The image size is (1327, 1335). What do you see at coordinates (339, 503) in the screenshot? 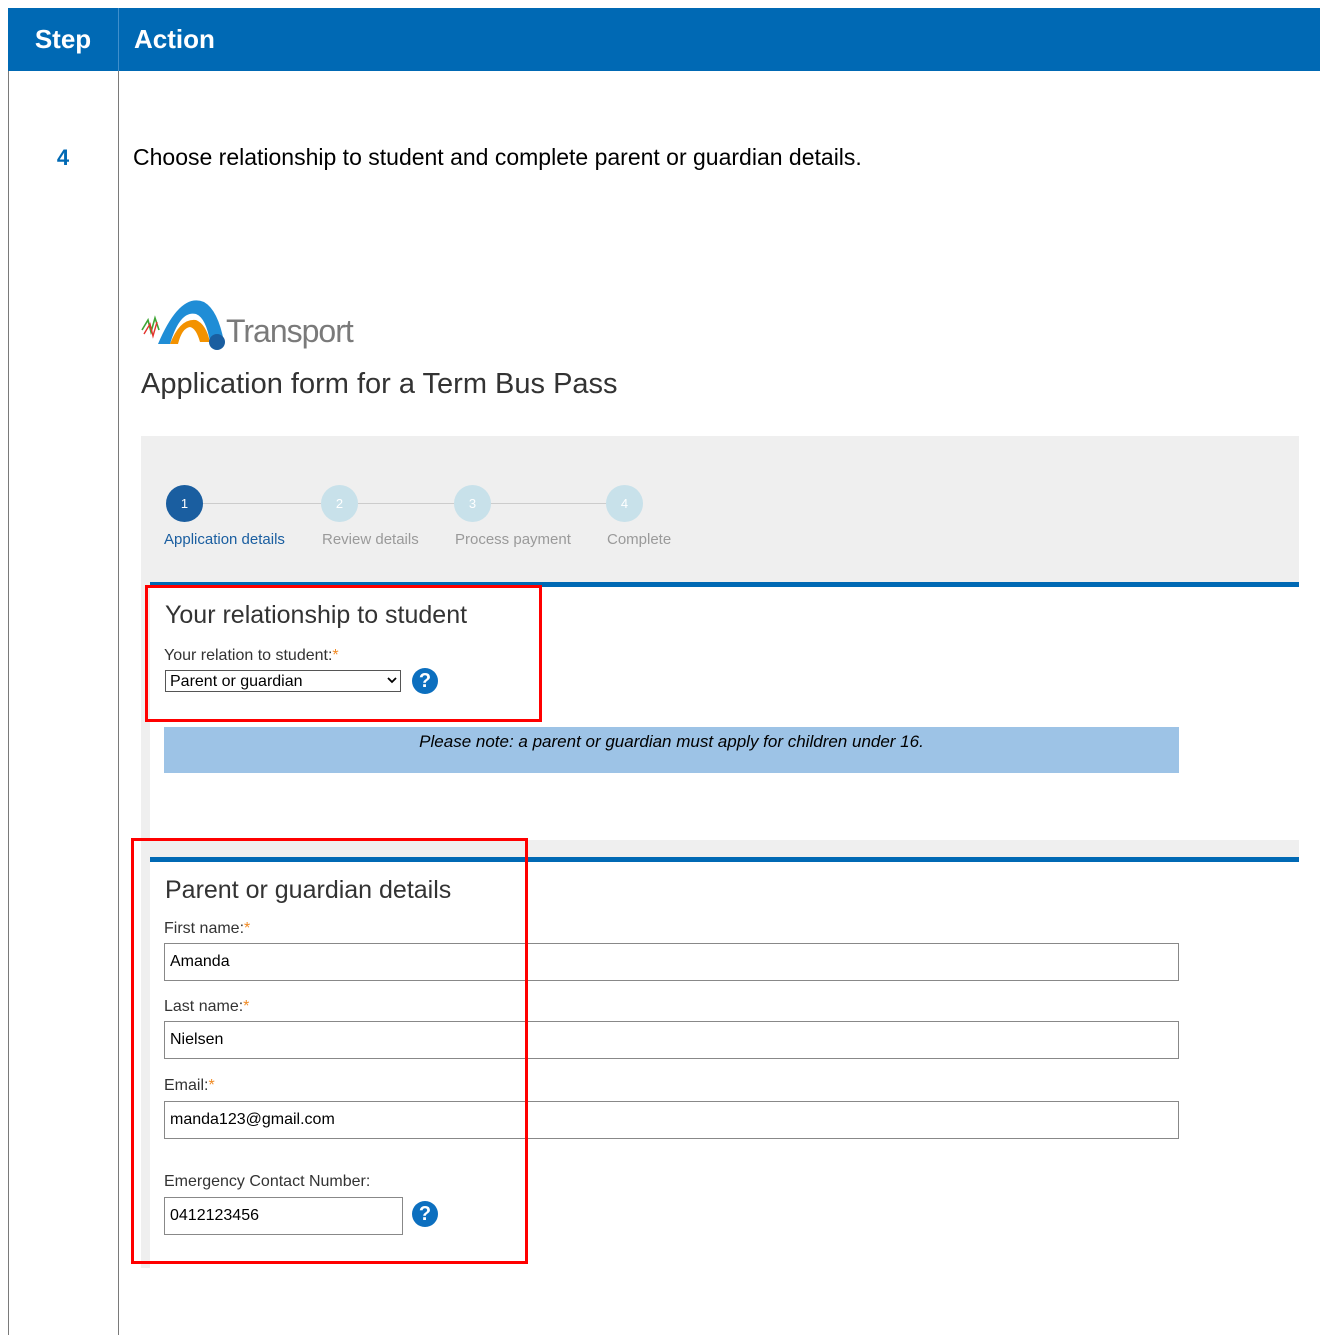
I see `stepper-step-2: 2` at bounding box center [339, 503].